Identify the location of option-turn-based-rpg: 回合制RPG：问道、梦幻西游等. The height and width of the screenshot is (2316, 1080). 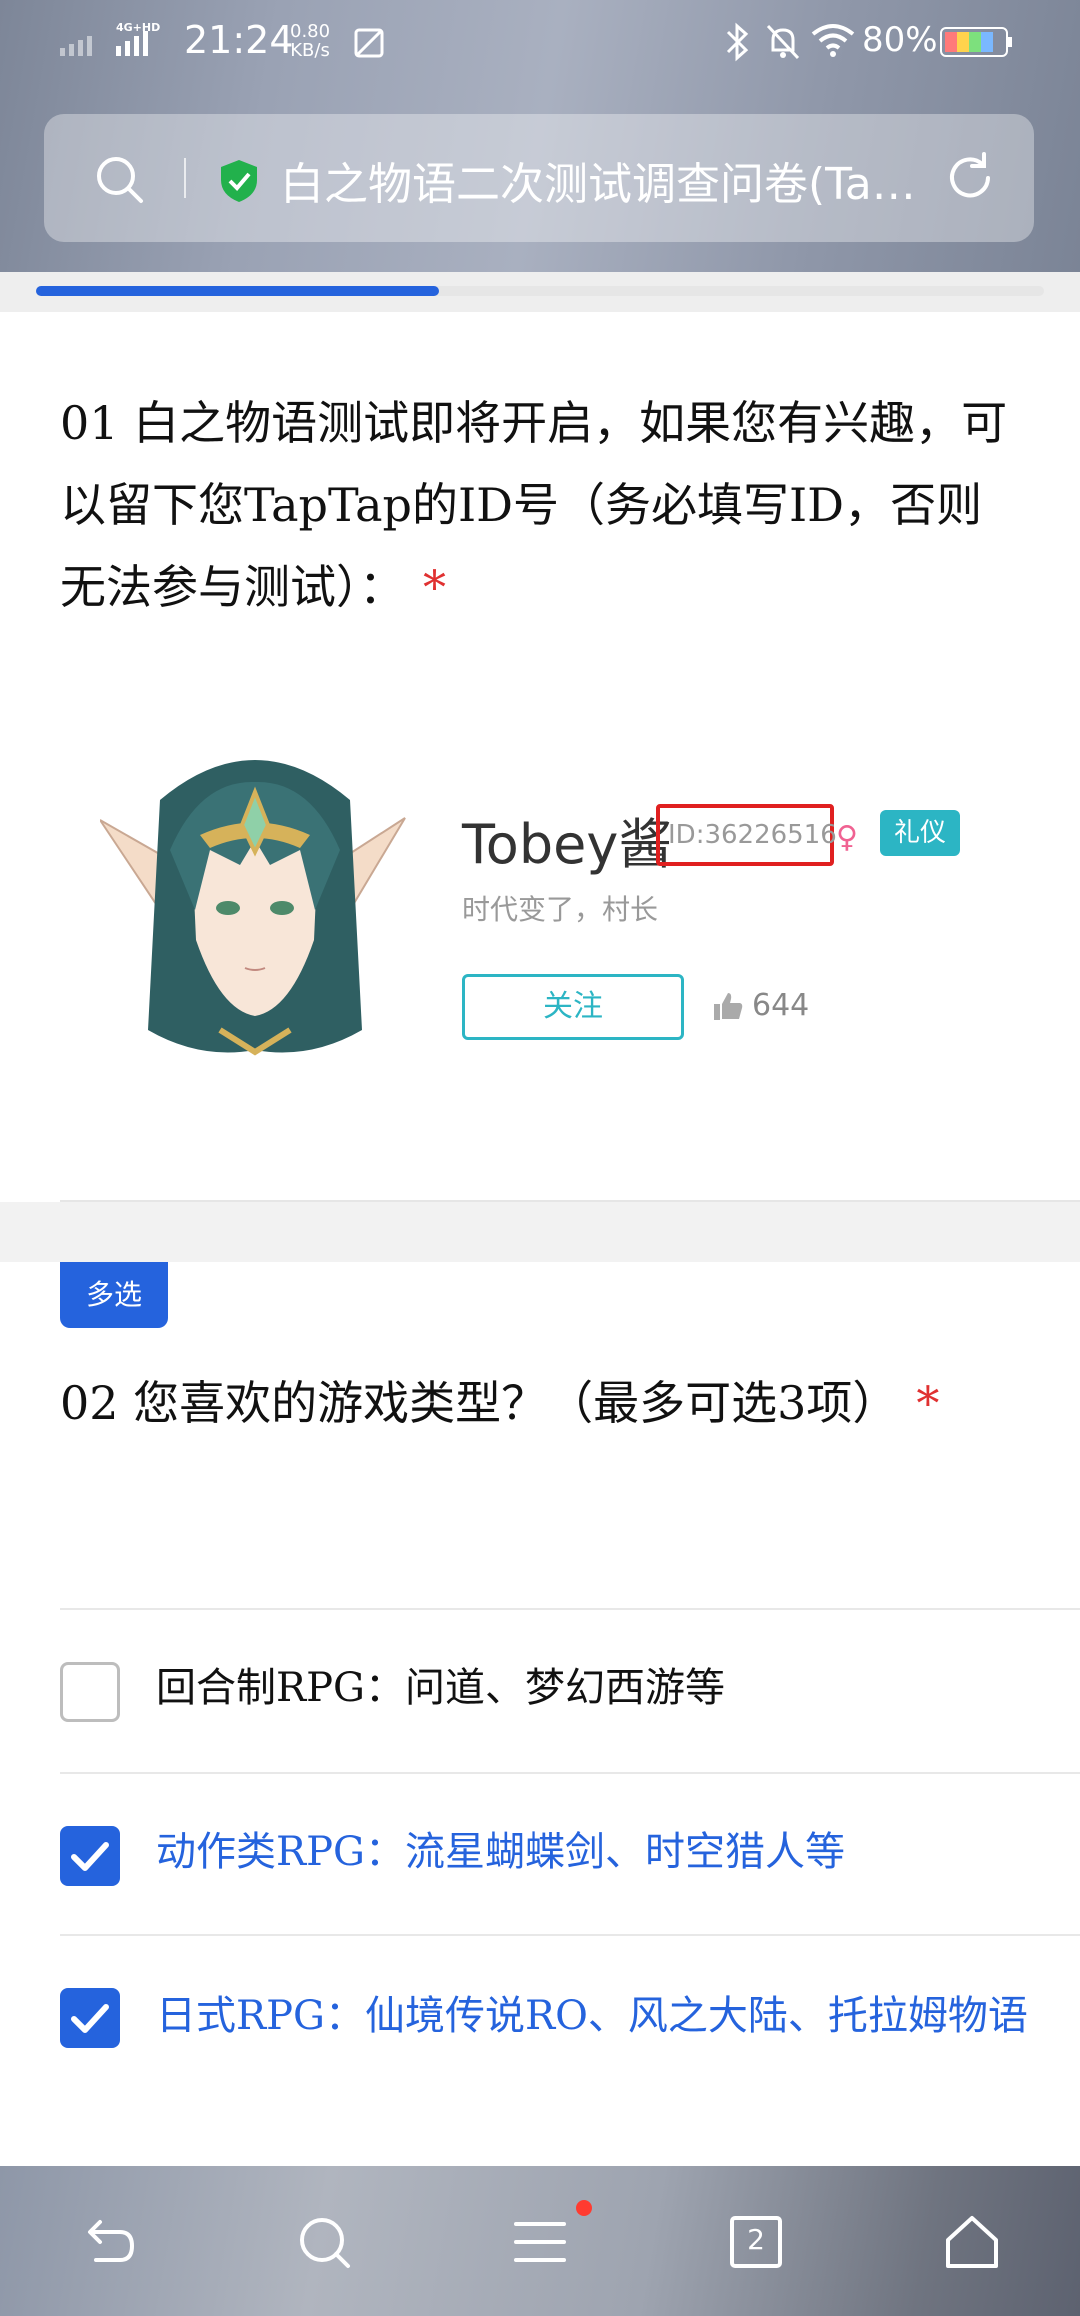
(570, 1689).